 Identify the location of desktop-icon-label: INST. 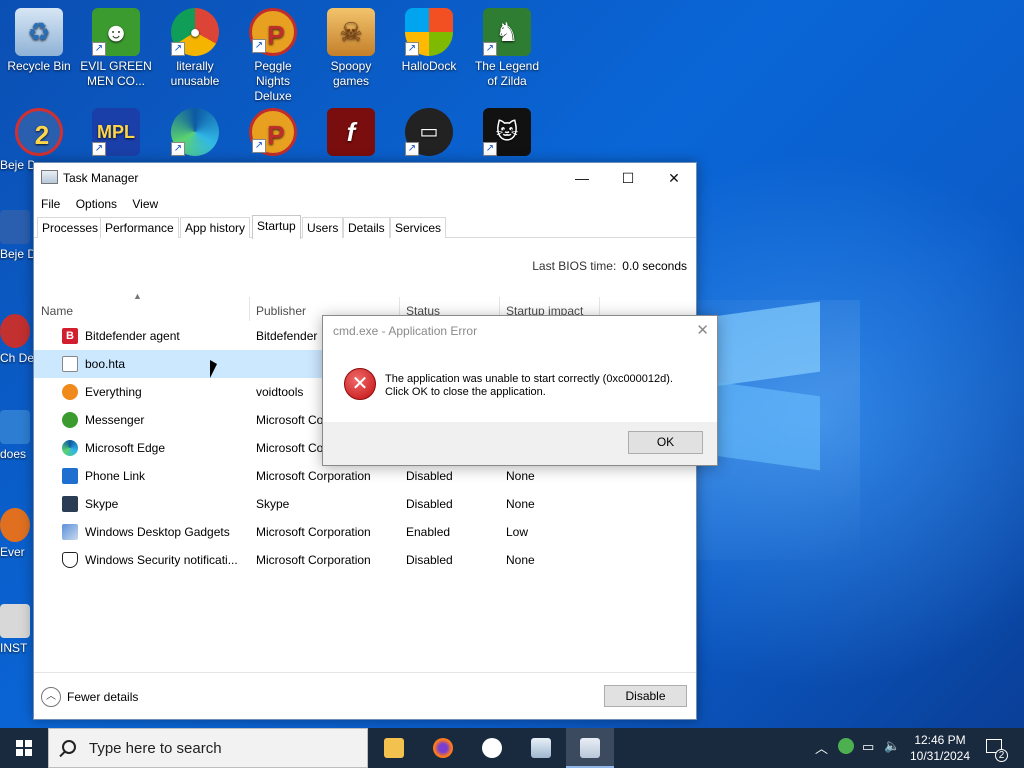
(14, 648).